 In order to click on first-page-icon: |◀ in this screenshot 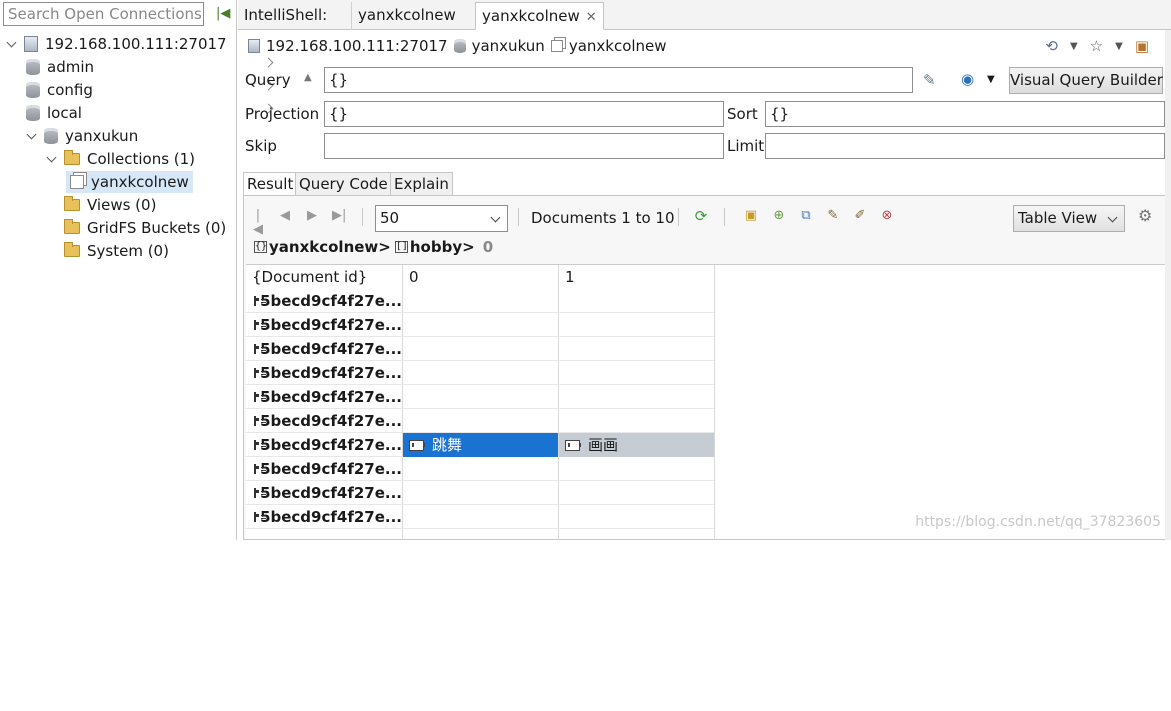, I will do `click(258, 223)`.